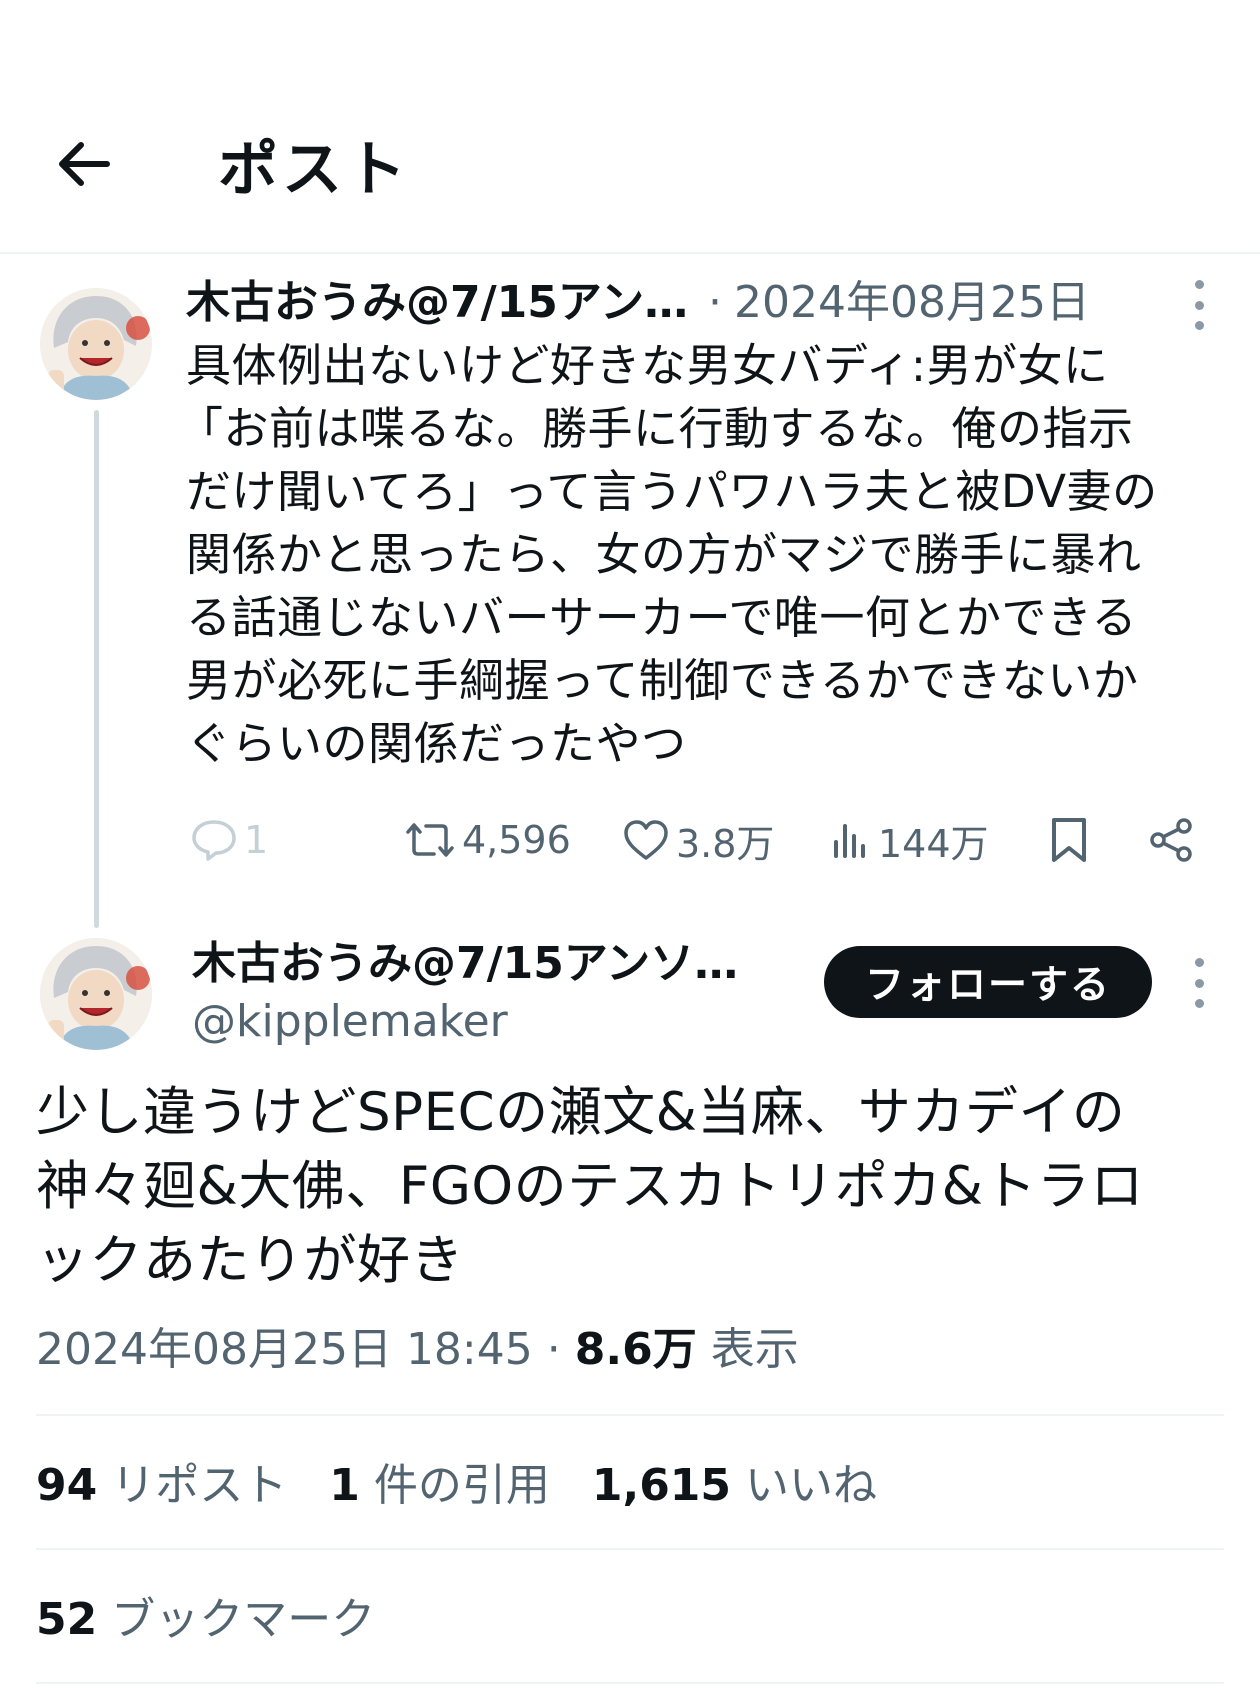  What do you see at coordinates (725, 843) in the screenshot?
I see `like-count: 3.8万` at bounding box center [725, 843].